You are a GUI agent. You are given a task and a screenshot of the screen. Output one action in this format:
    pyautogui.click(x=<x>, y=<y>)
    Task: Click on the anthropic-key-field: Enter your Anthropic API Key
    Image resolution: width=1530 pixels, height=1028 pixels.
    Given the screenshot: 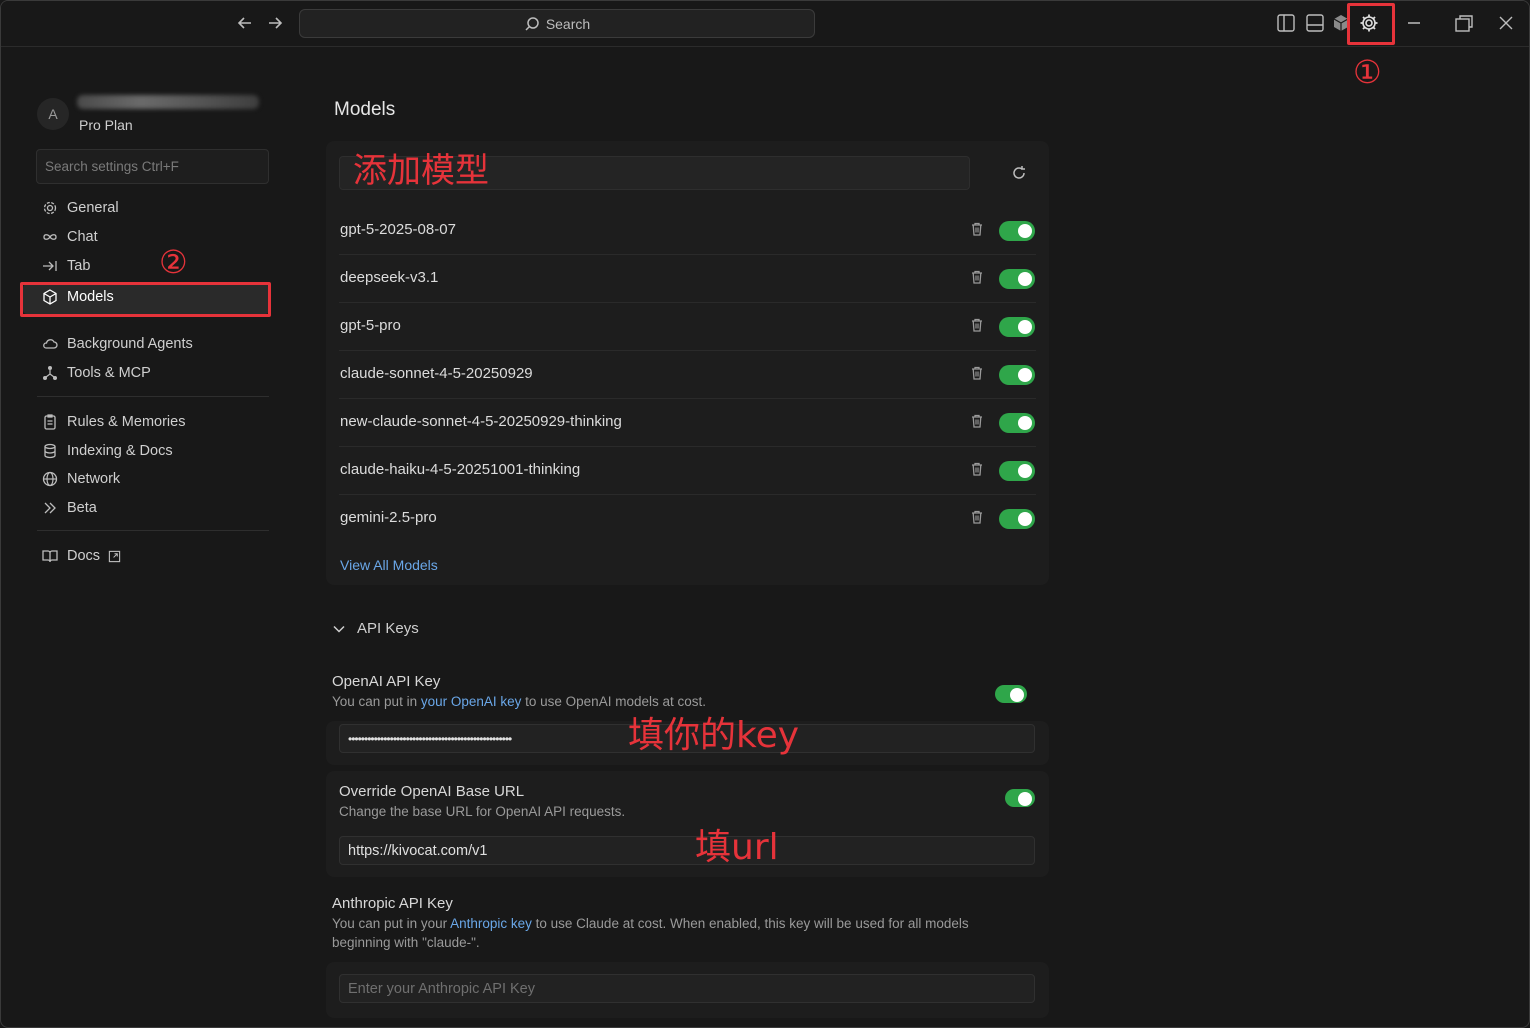 What is the action you would take?
    pyautogui.click(x=687, y=988)
    